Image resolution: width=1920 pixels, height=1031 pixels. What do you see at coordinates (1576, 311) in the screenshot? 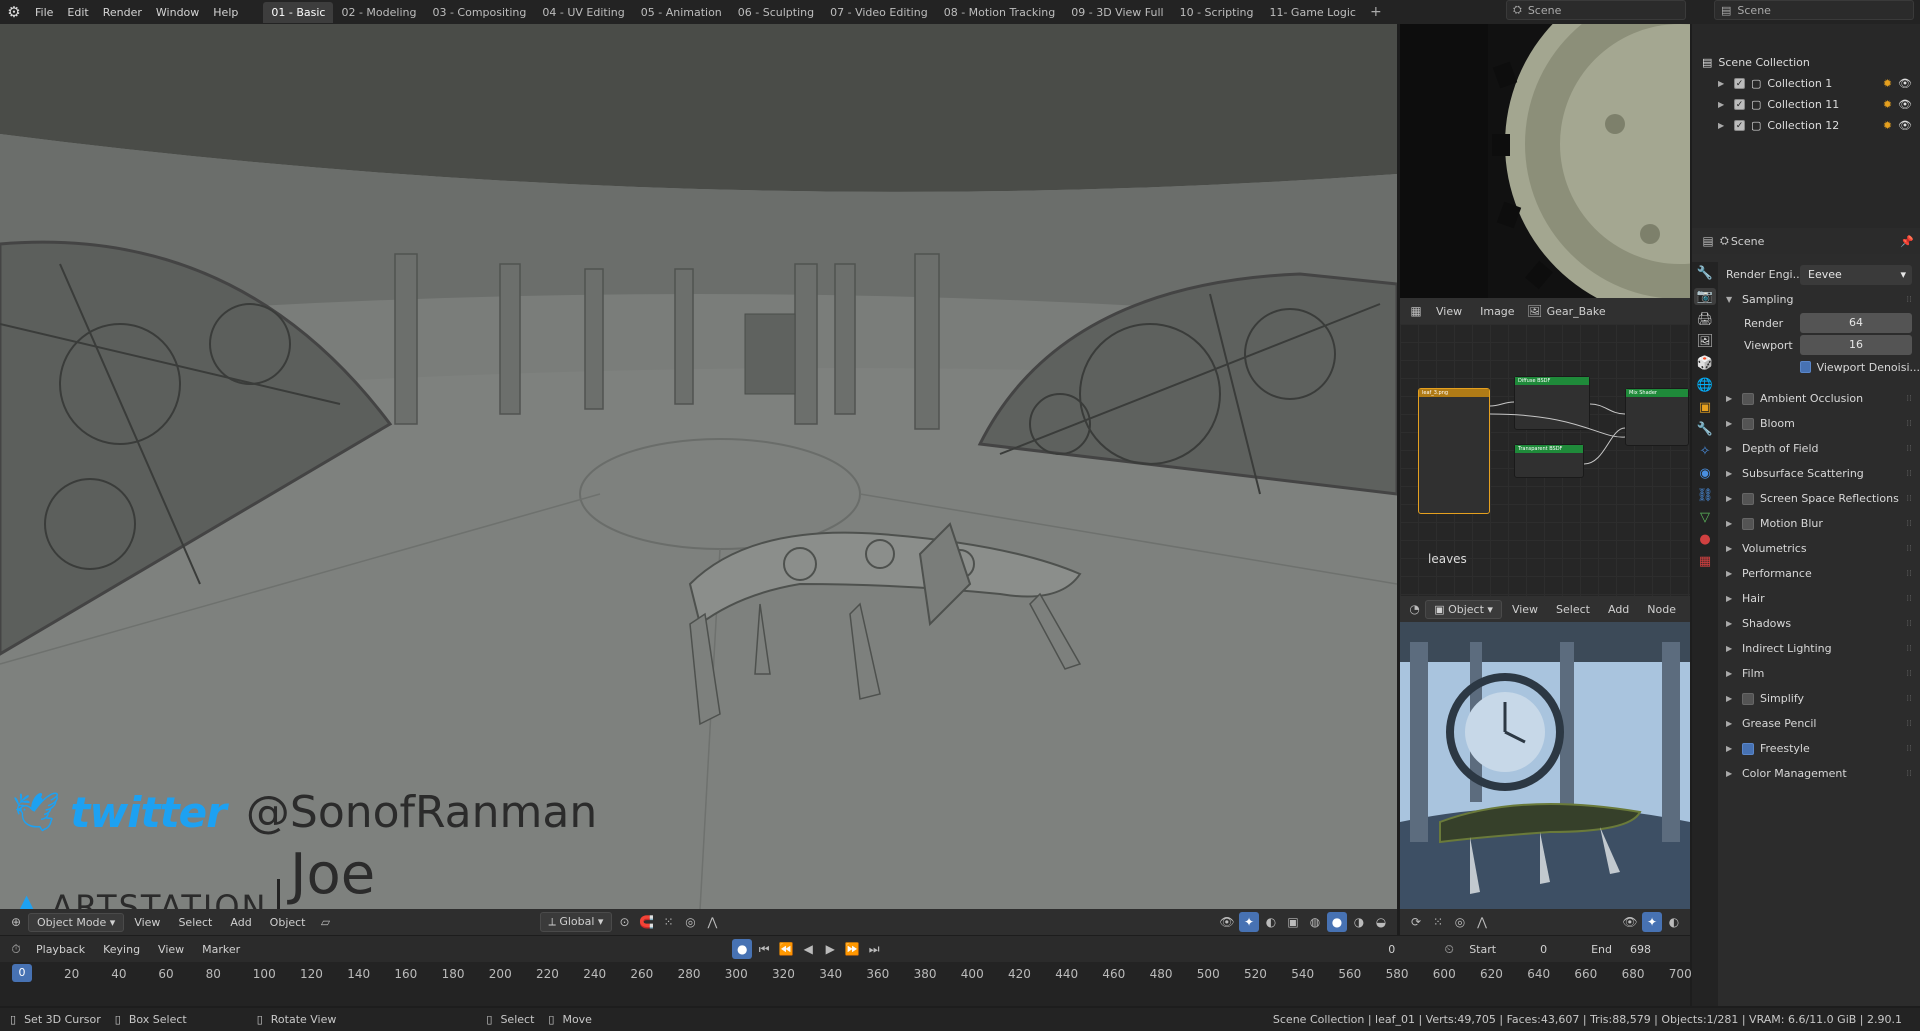
I see `image-name: Gear_Bake` at bounding box center [1576, 311].